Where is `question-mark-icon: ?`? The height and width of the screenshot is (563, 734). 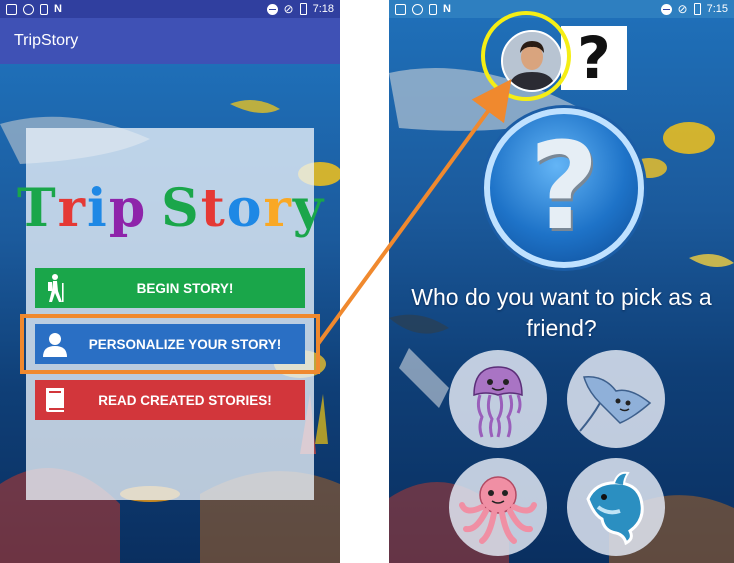
question-mark-icon: ? is located at coordinates (564, 187).